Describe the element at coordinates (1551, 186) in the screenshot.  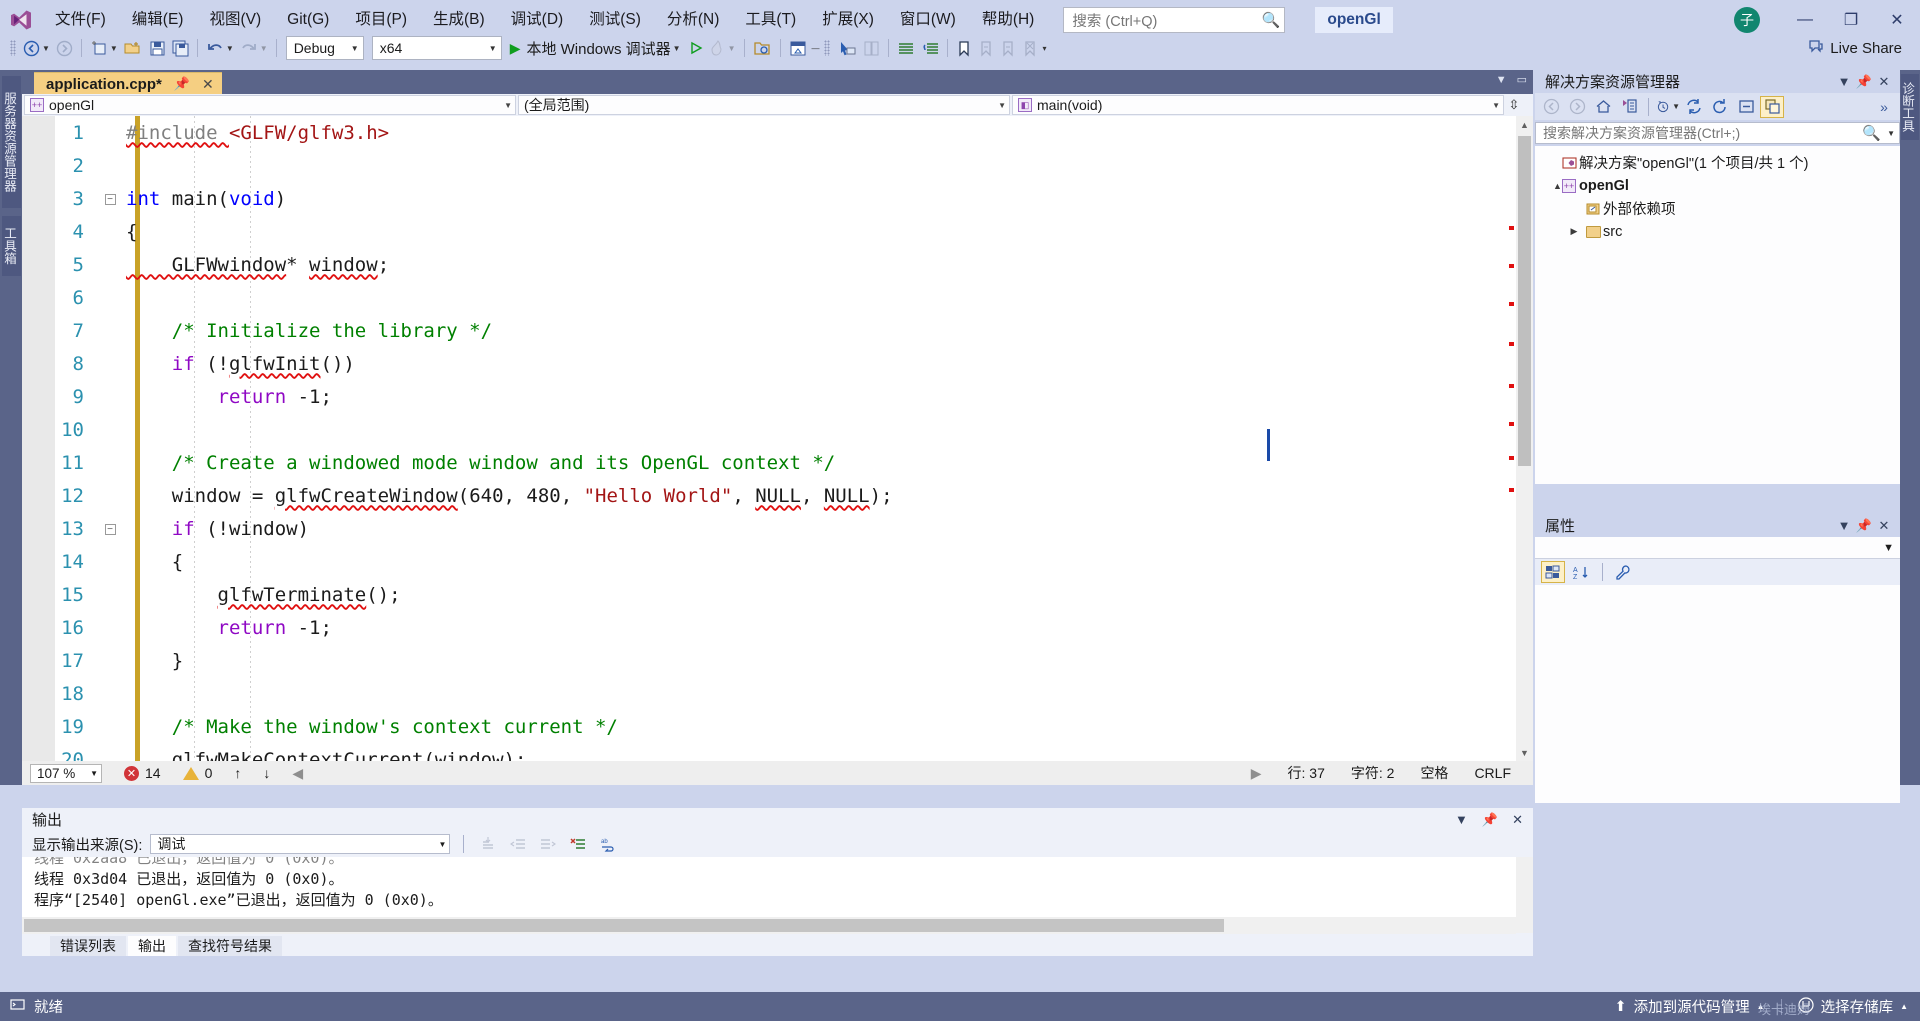
I see `tree-expander-expanded: ▲` at that location.